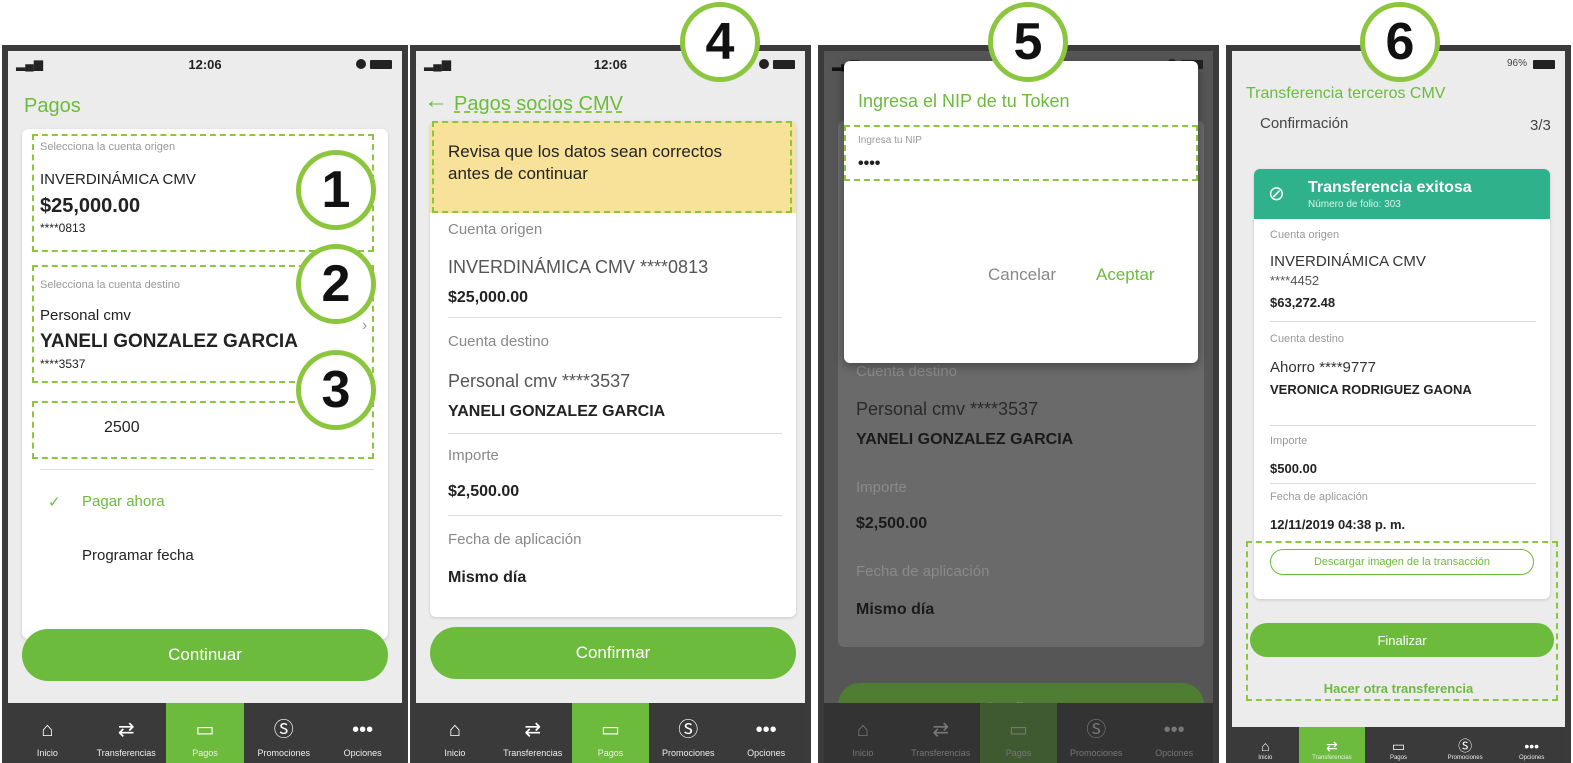 The image size is (1573, 763). What do you see at coordinates (138, 555) in the screenshot?
I see `schedule-date-option: Programar fecha` at bounding box center [138, 555].